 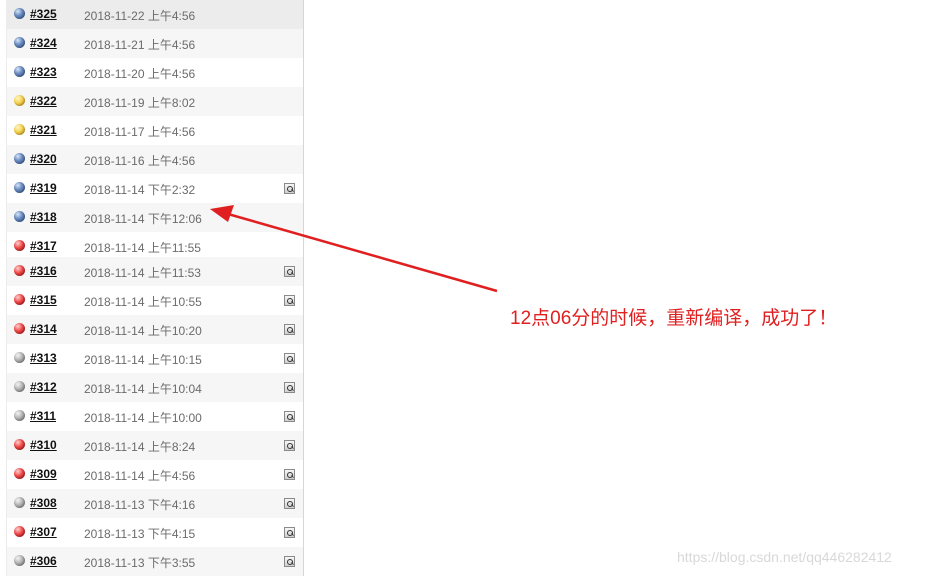 I want to click on build-row: #316 2018-11-14 上午11:53, so click(x=155, y=271).